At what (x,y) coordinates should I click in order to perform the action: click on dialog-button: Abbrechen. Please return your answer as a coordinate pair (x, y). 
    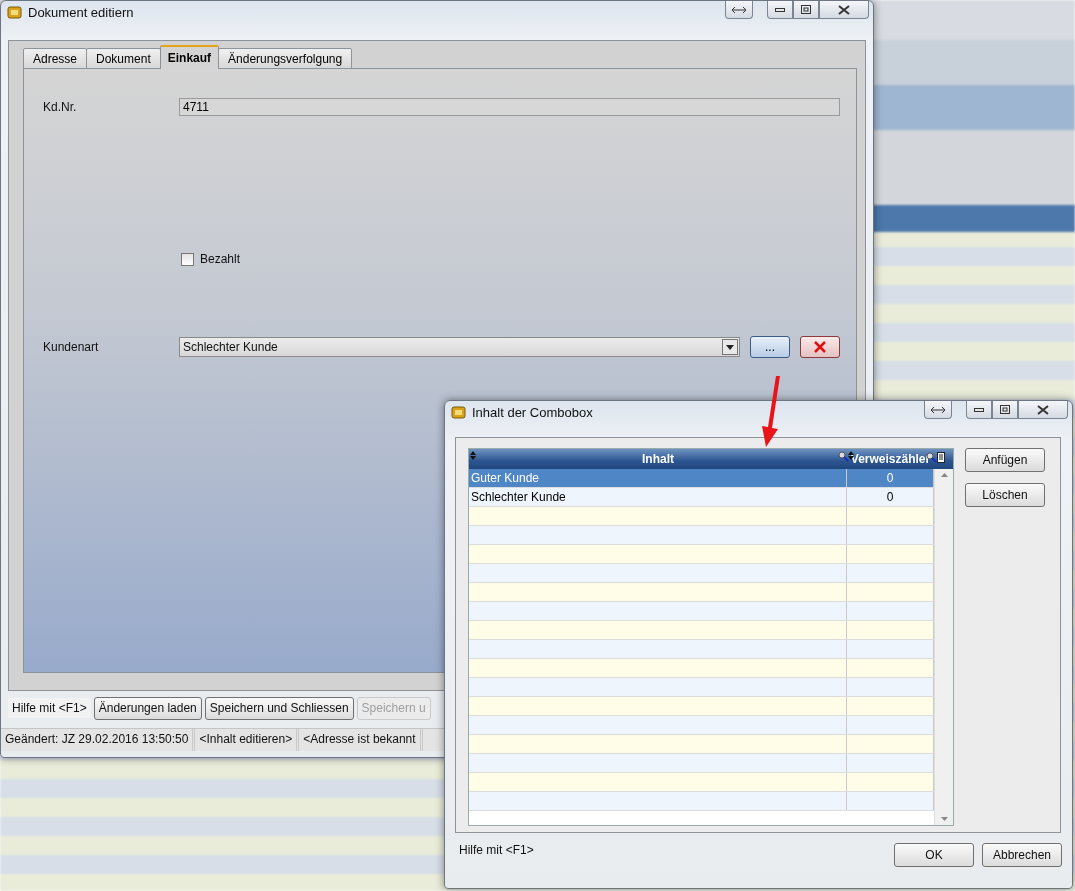
    Looking at the image, I should click on (1022, 855).